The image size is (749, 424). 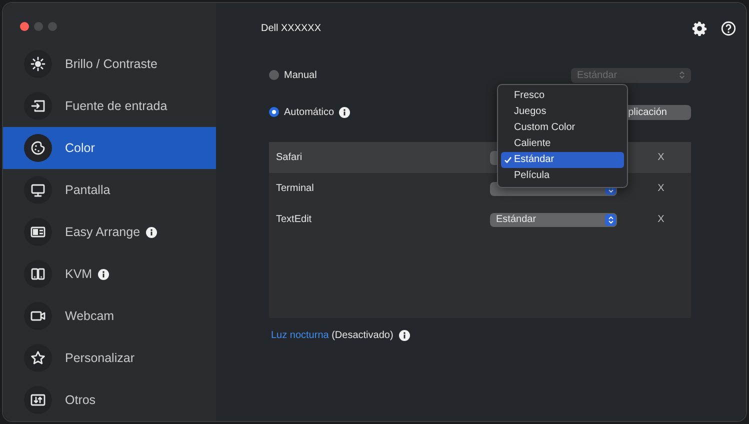 I want to click on sidebar-label: Otros, so click(x=80, y=400).